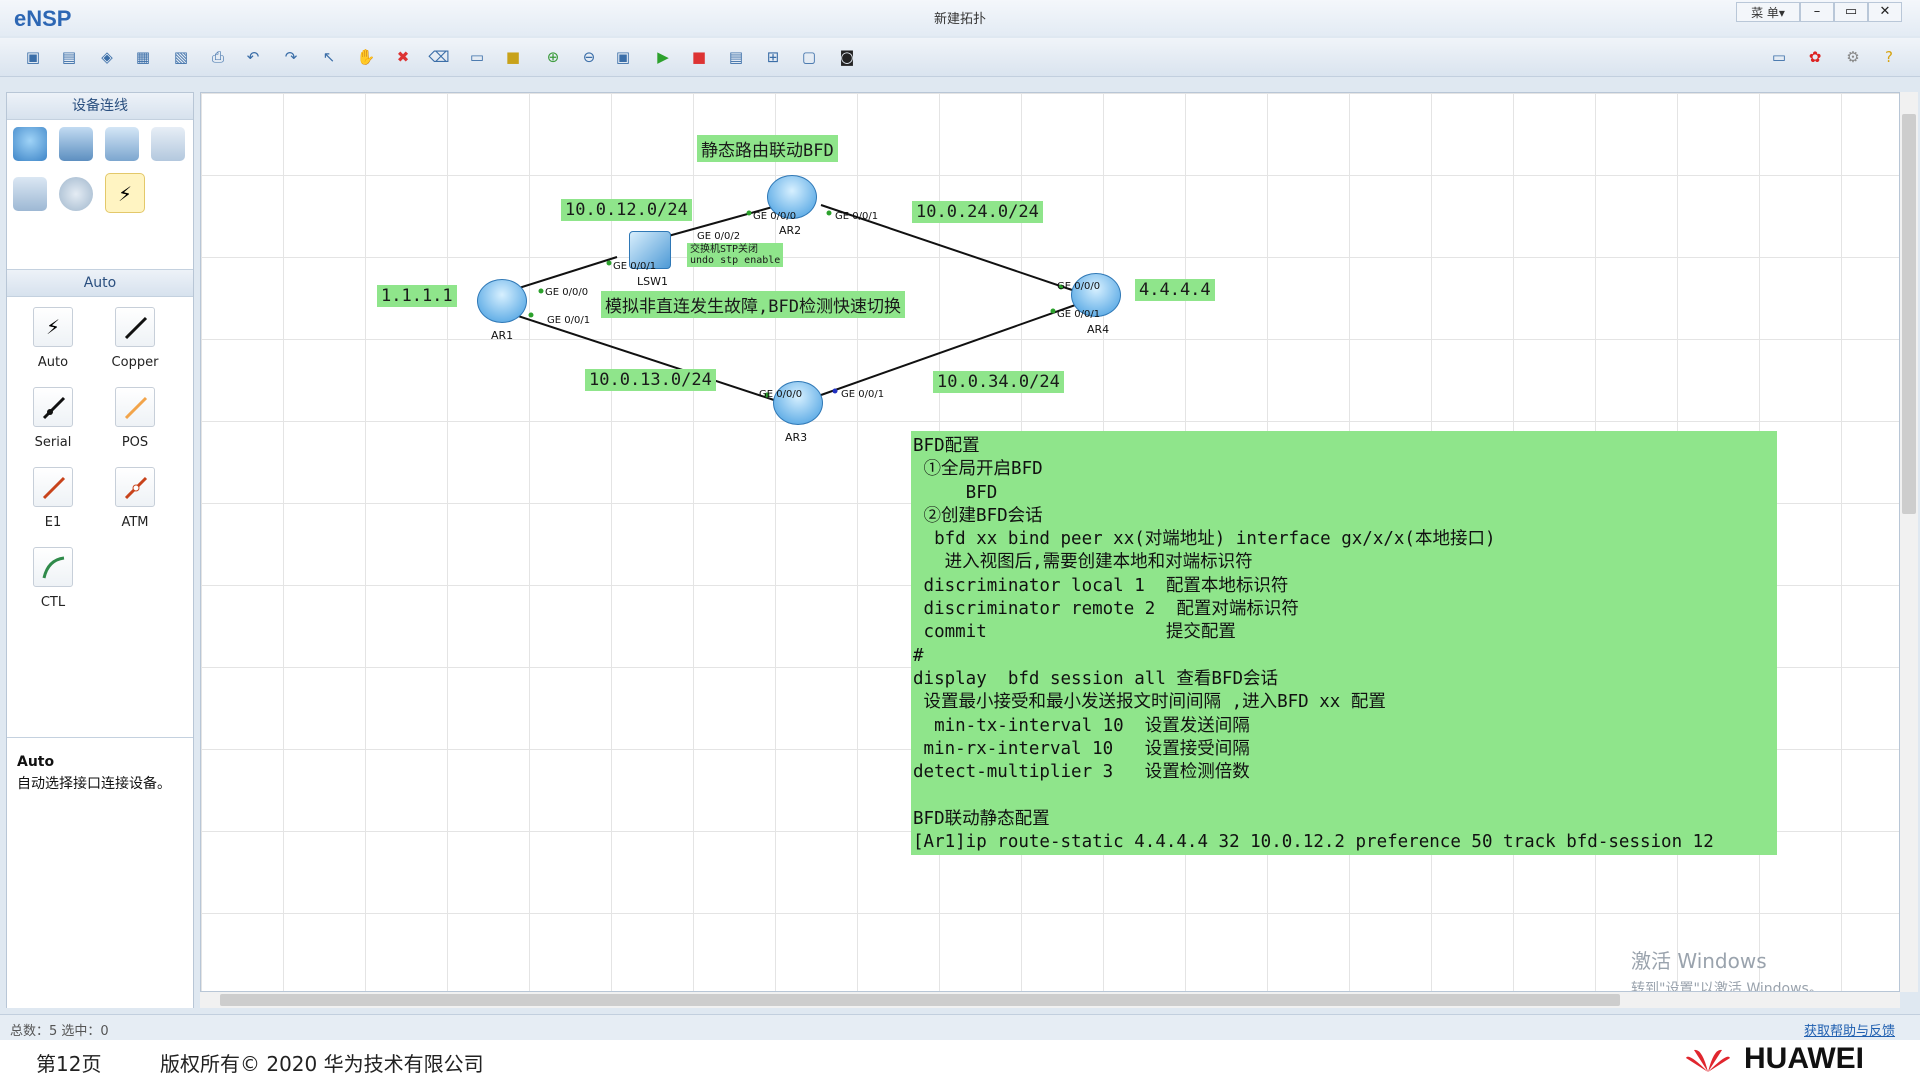 The width and height of the screenshot is (1920, 1080). I want to click on open-icon: ◈, so click(107, 57).